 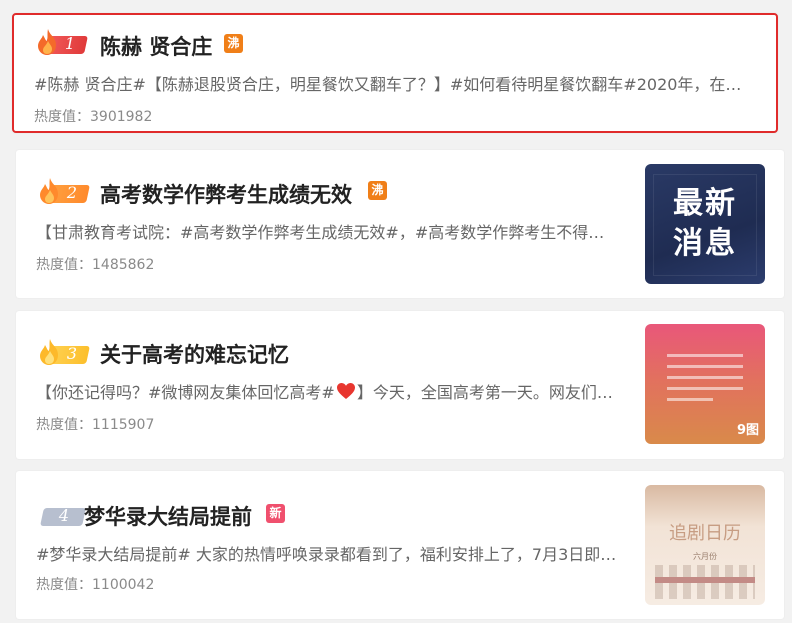 What do you see at coordinates (747, 430) in the screenshot?
I see `image-count-badge: 9图` at bounding box center [747, 430].